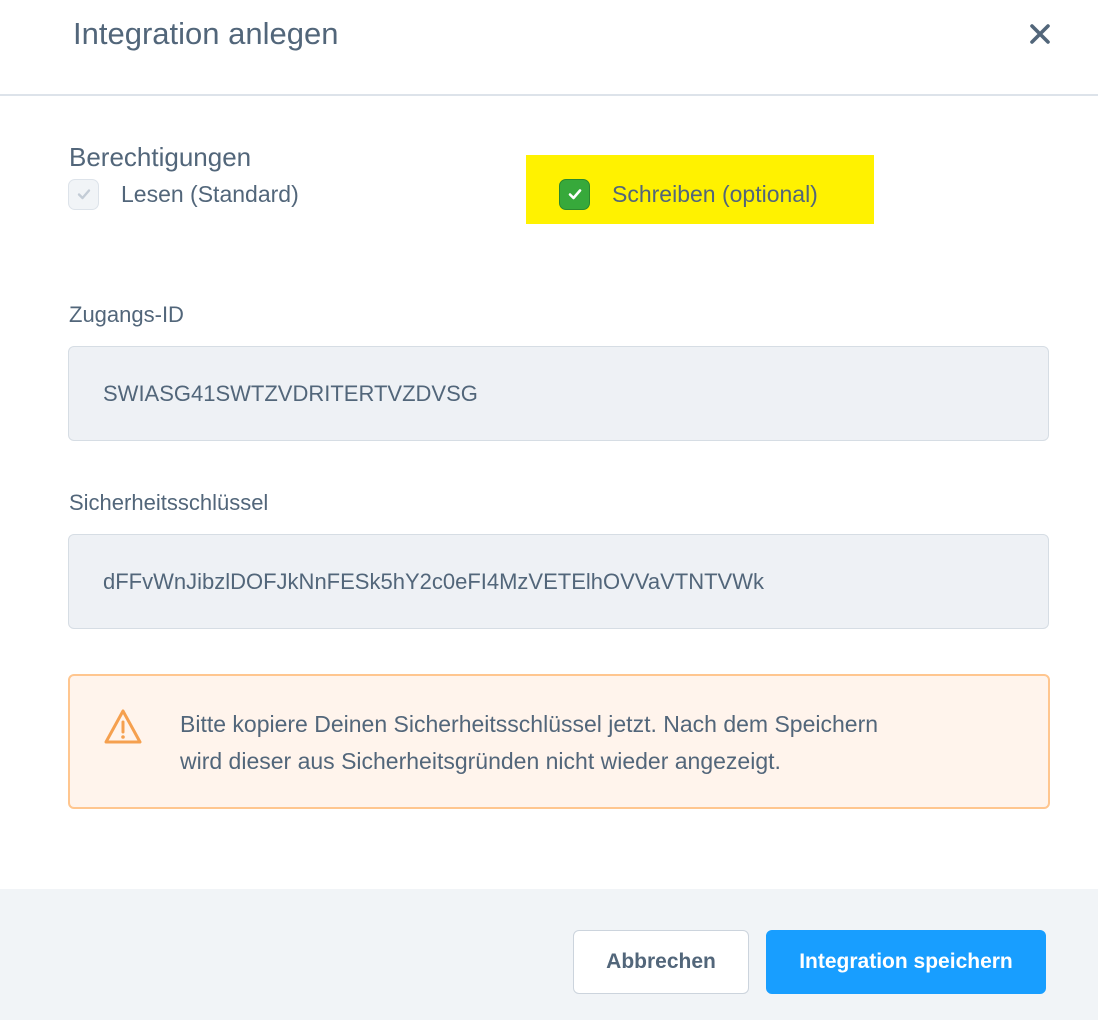  I want to click on modal-title: Integration anlegen, so click(206, 33).